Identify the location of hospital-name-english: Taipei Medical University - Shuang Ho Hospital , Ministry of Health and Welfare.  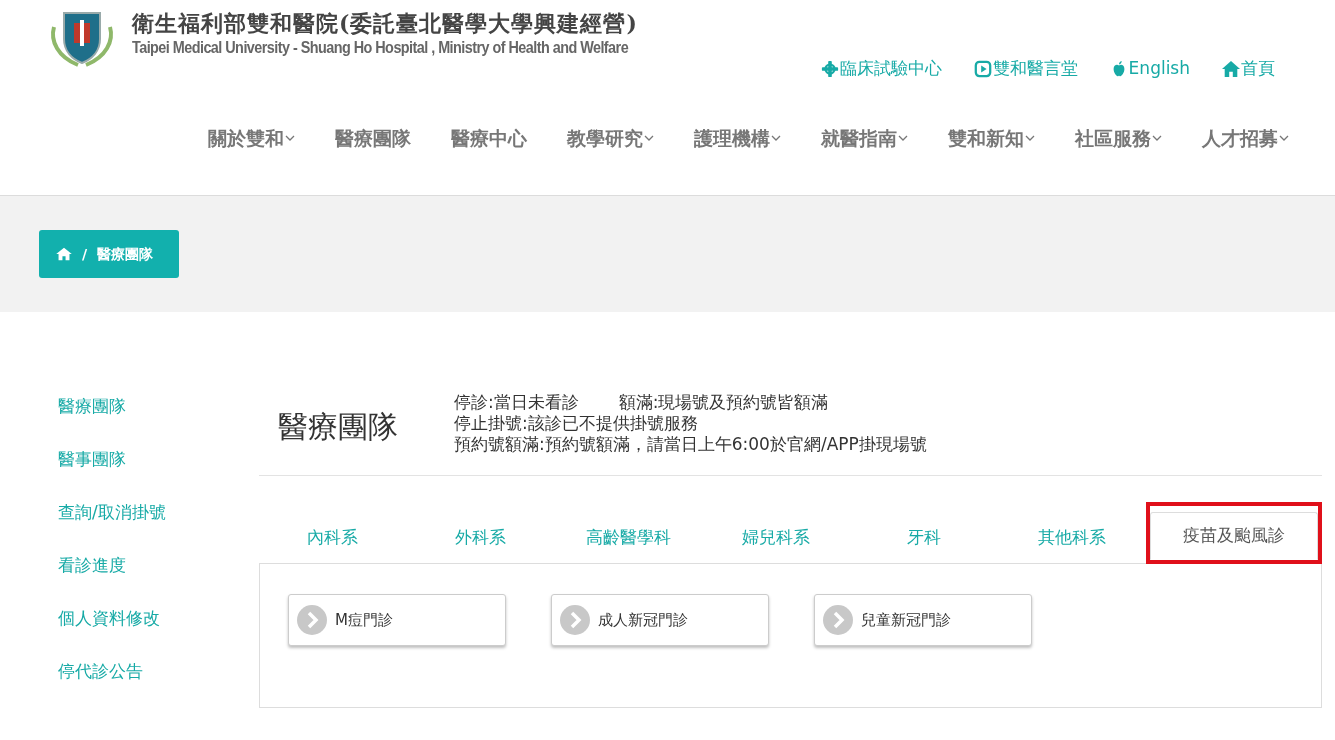
(380, 48).